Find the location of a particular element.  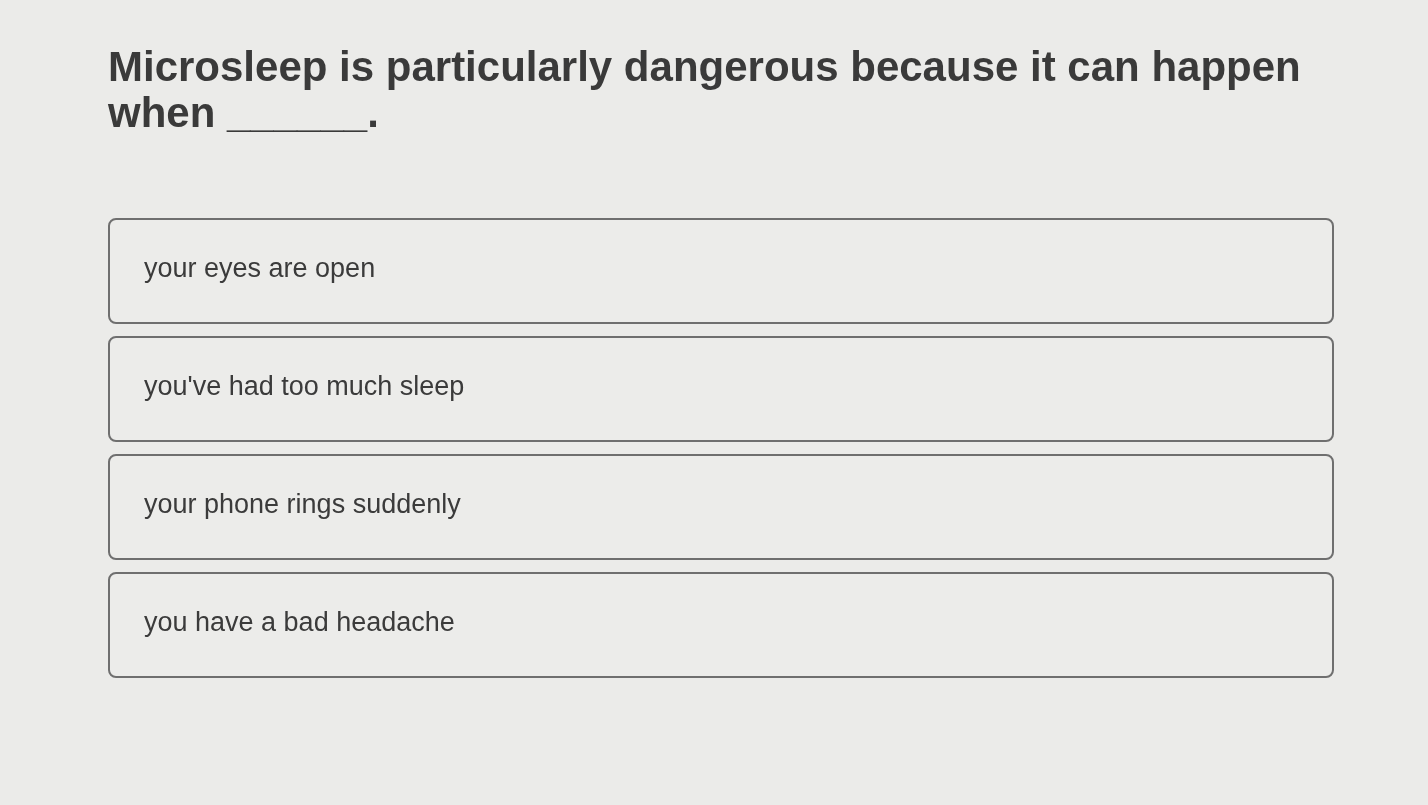

question-text: Microsleep is particularly dangerous because it can happen when ______. is located at coordinates (705, 90).